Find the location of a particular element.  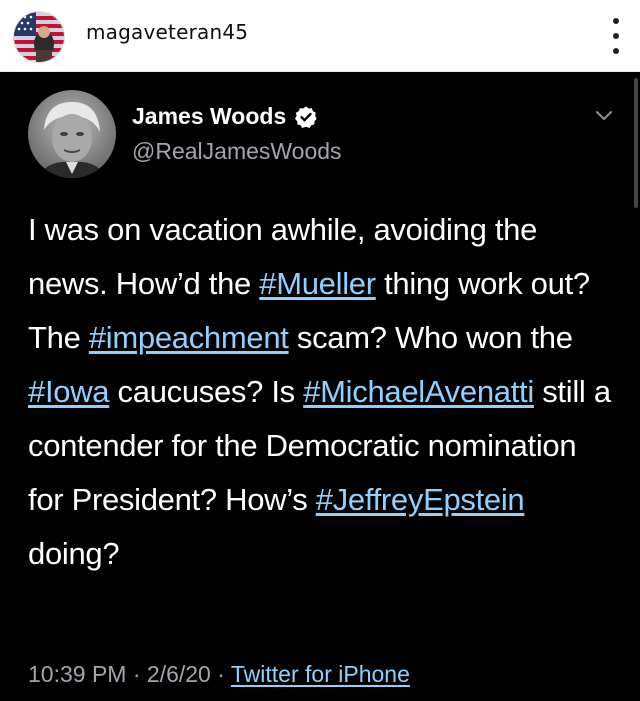

tweet-source-link: Twitter for iPhone is located at coordinates (320, 674).